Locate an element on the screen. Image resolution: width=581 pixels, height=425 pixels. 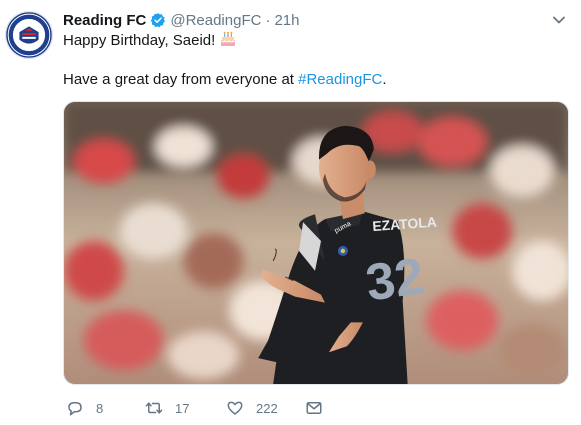
reply-icon is located at coordinates (75, 409).